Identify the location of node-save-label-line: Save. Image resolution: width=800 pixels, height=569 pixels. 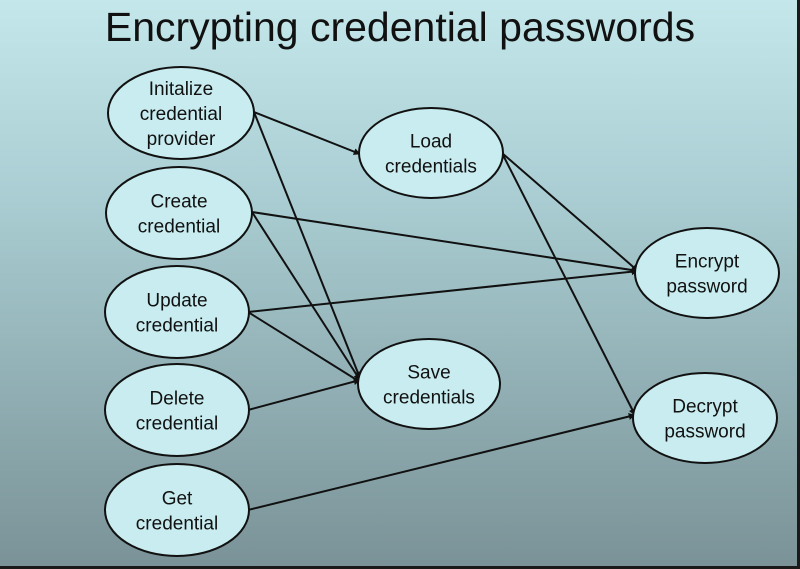
(428, 373).